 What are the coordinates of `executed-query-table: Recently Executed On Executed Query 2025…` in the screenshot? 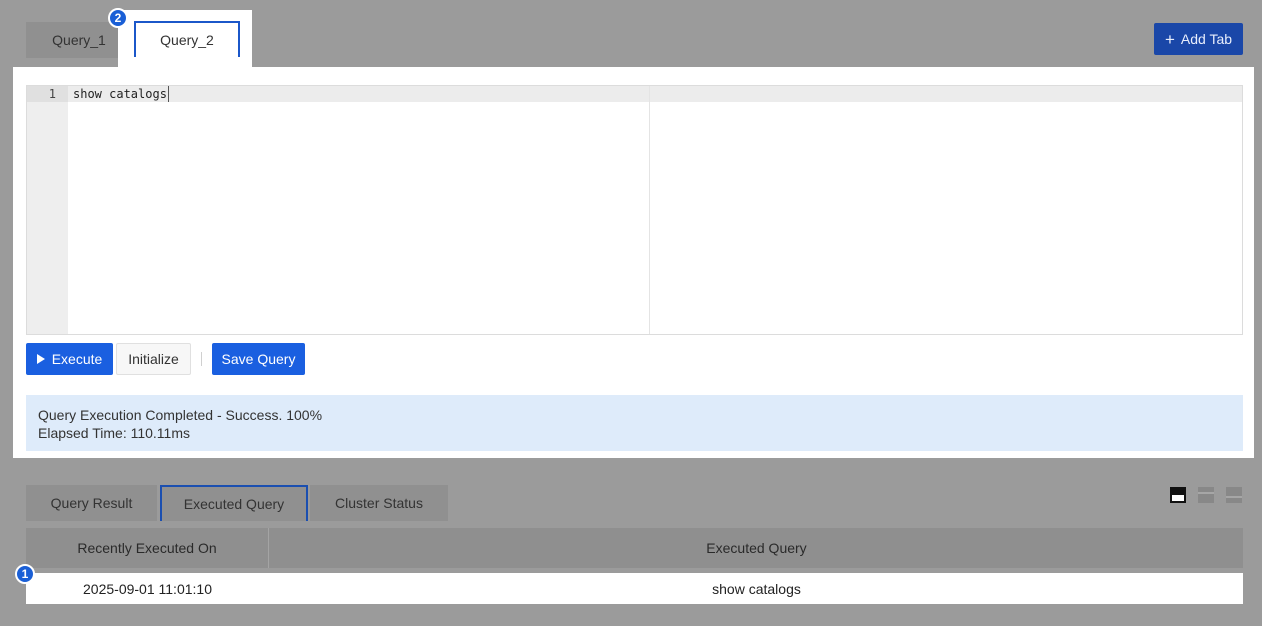 It's located at (634, 566).